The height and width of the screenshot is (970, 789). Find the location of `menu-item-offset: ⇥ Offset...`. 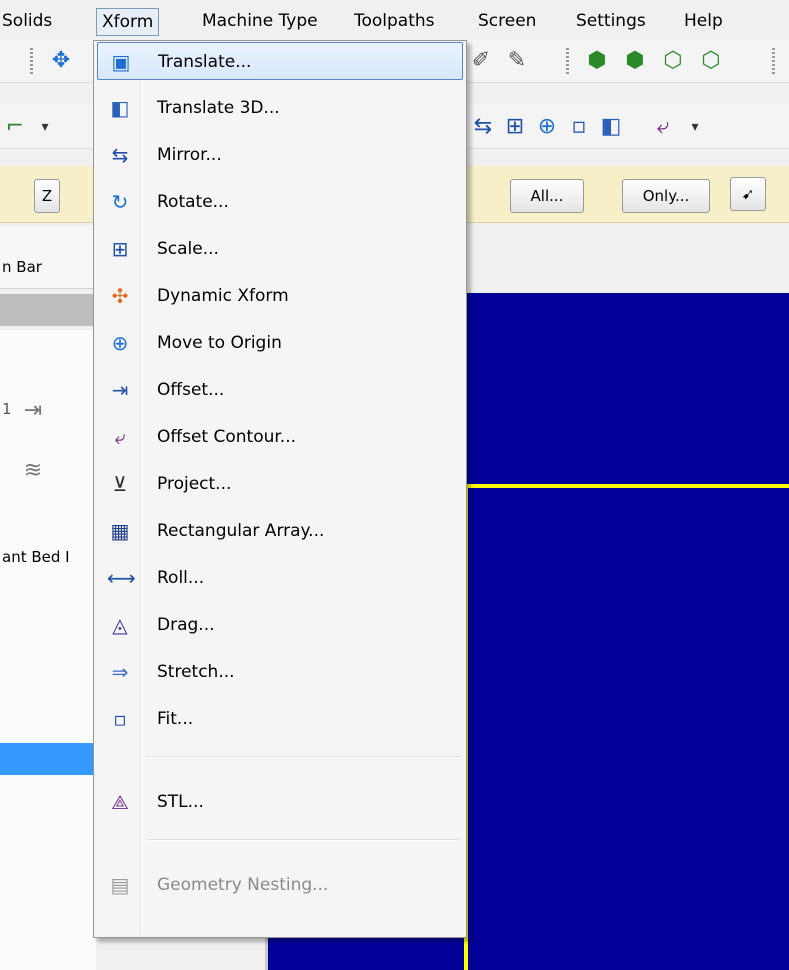

menu-item-offset: ⇥ Offset... is located at coordinates (280, 390).